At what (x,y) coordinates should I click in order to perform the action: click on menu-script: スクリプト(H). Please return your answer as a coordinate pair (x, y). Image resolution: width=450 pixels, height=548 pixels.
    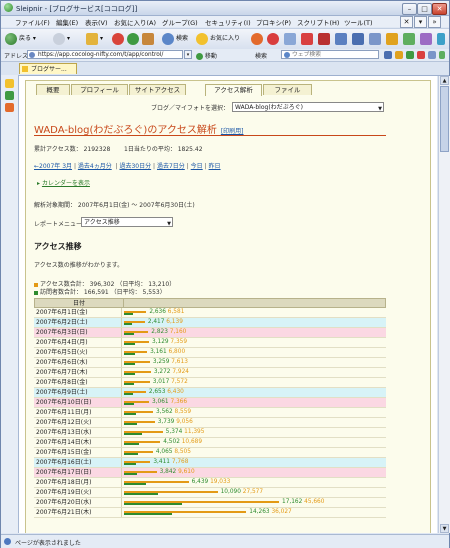
    Looking at the image, I should click on (318, 22).